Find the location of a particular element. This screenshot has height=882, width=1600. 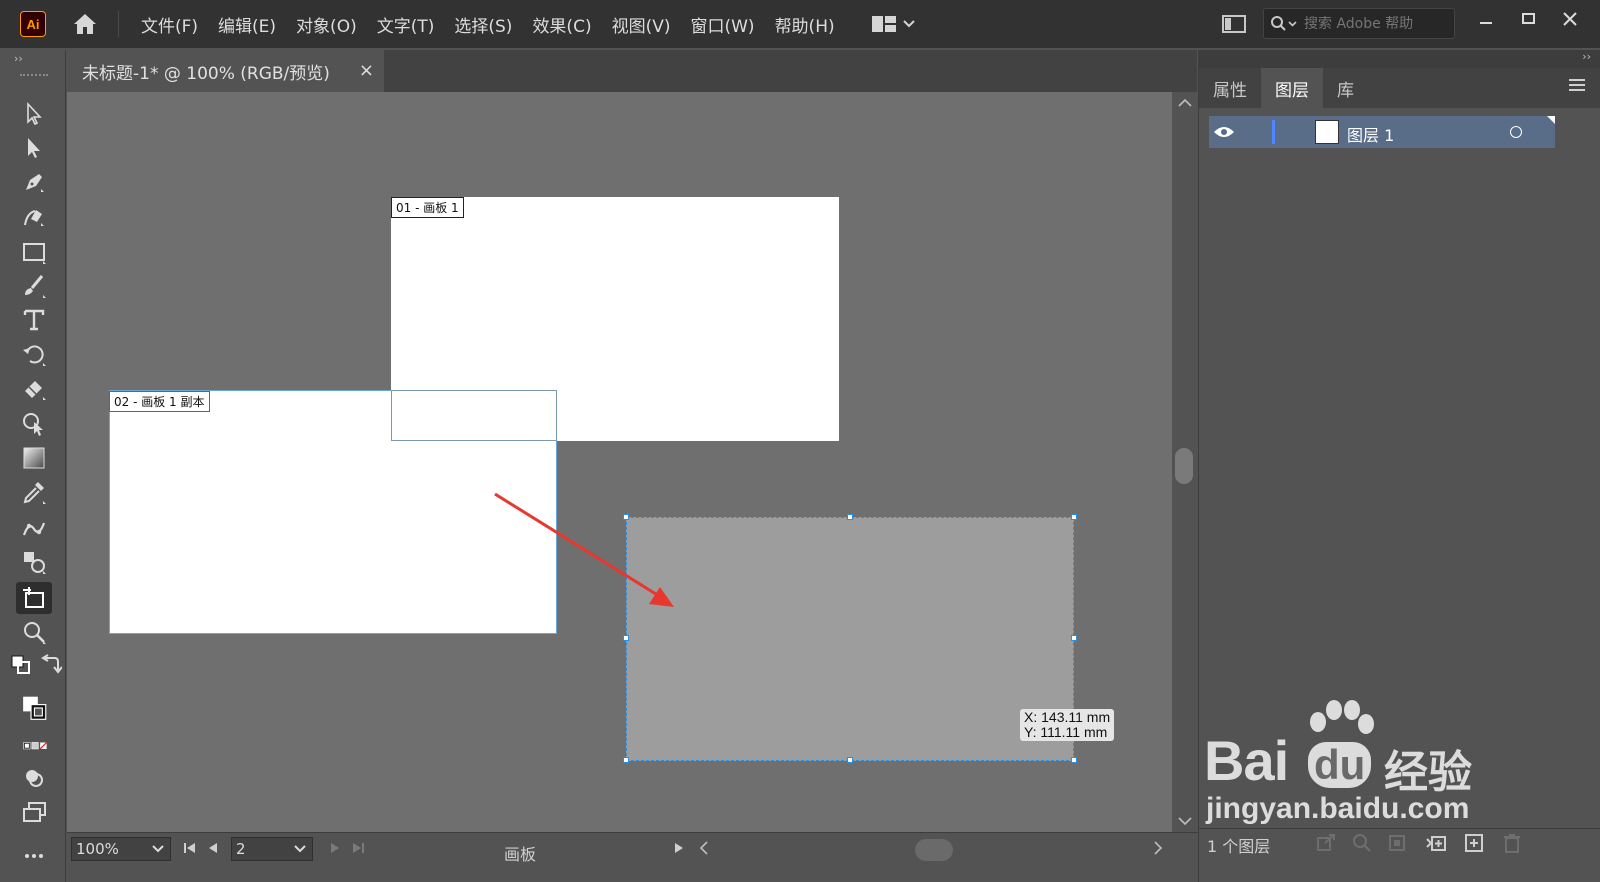

menu-object: 对象(O) is located at coordinates (326, 24).